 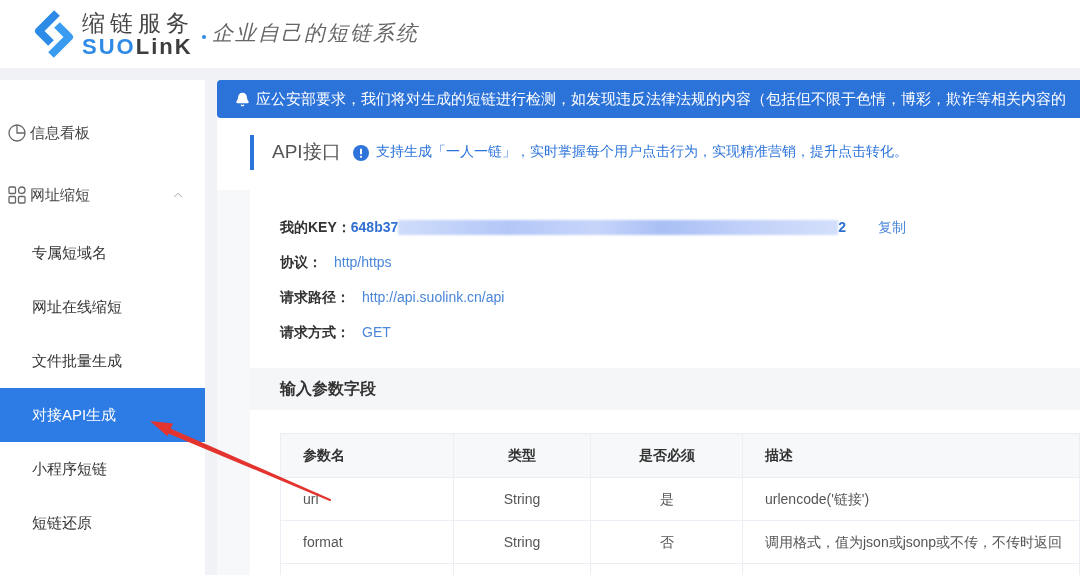 I want to click on column-header: 参数名, so click(x=367, y=456).